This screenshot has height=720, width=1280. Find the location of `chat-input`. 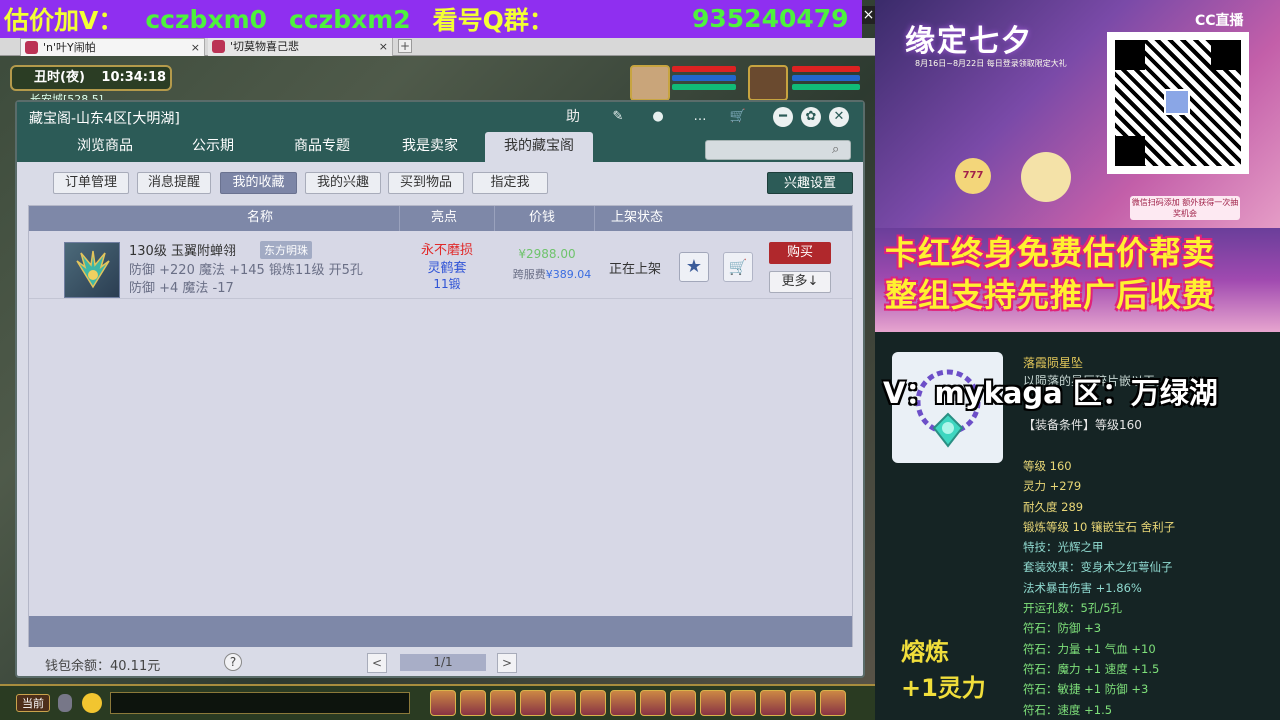

chat-input is located at coordinates (260, 703).